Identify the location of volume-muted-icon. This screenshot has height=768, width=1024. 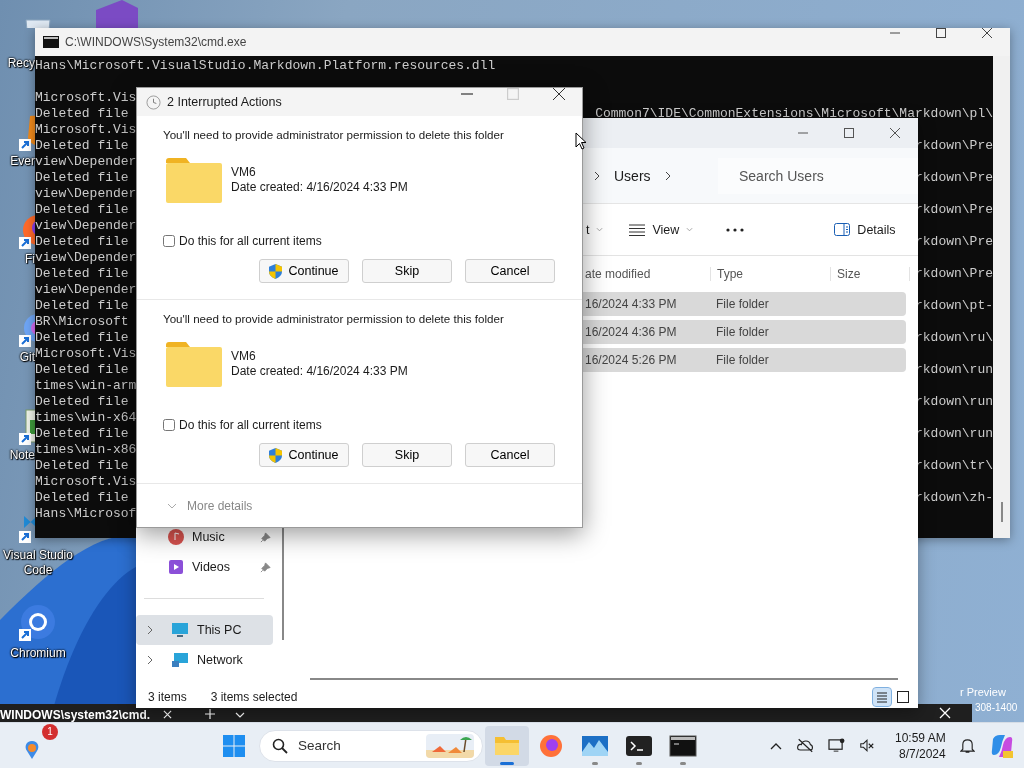
(867, 745).